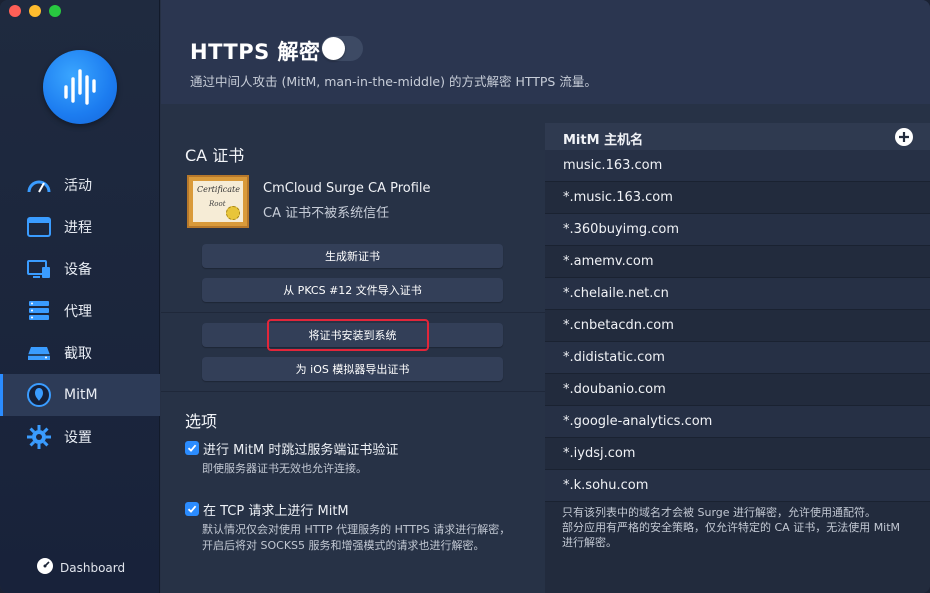 The height and width of the screenshot is (593, 930). I want to click on hostname-row: *.cnbetacdn.com, so click(737, 326).